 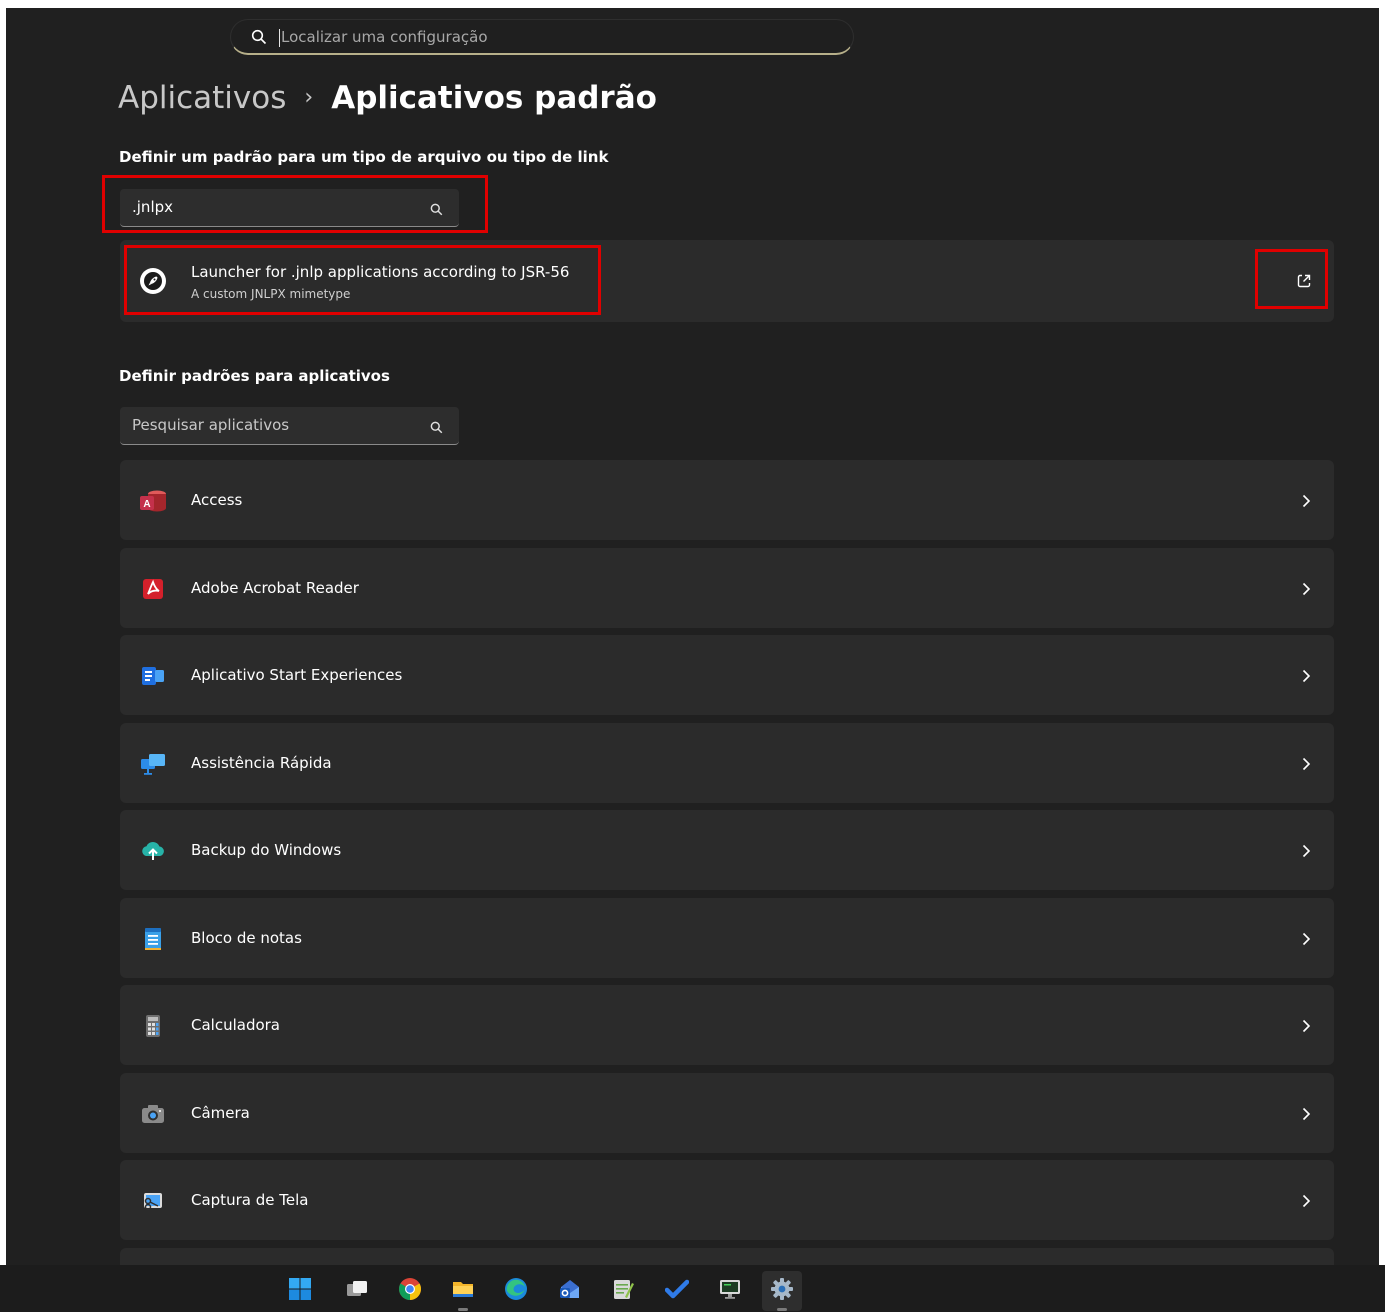 I want to click on app-label: Backup do Windows, so click(x=266, y=850).